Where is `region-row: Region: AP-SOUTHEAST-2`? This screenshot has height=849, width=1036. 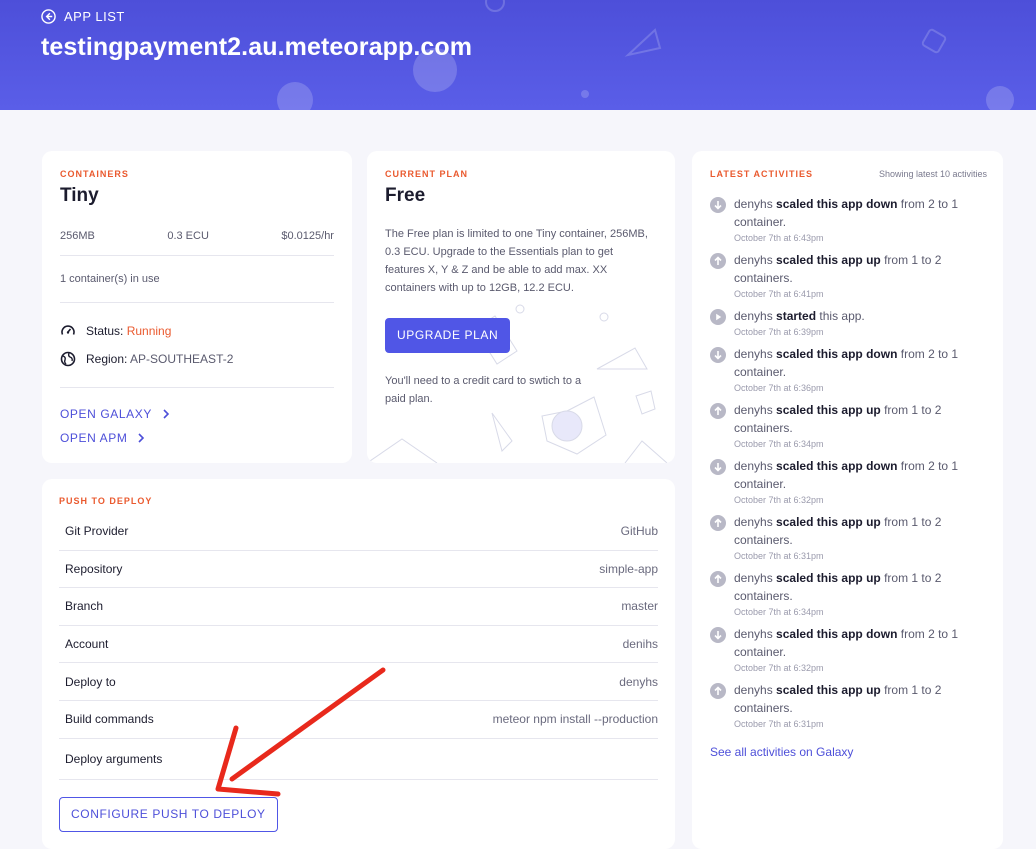 region-row: Region: AP-SOUTHEAST-2 is located at coordinates (197, 359).